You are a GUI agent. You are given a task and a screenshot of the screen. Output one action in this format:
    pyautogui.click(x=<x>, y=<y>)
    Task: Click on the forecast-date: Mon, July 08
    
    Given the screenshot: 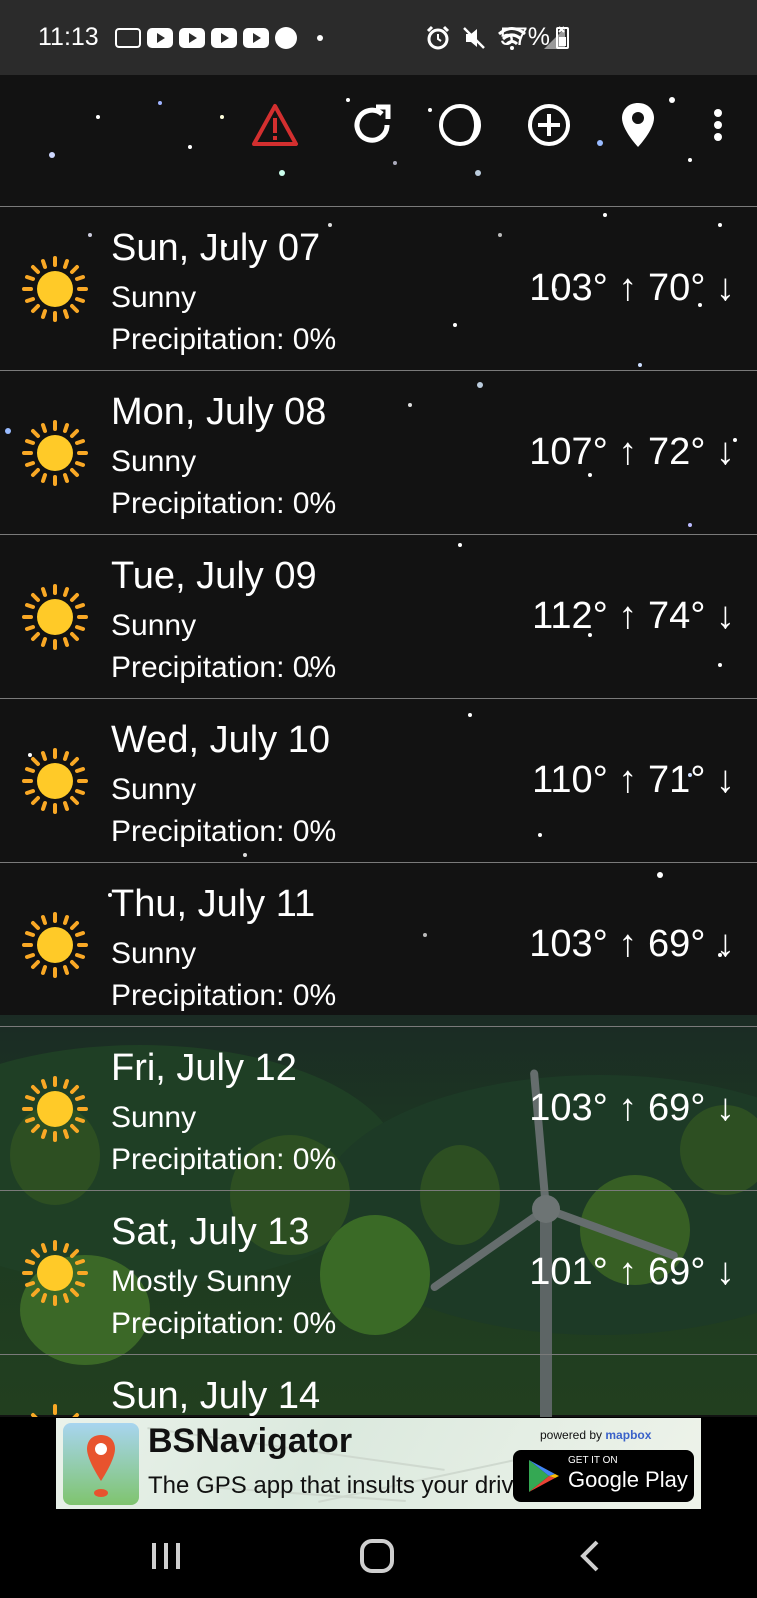 What is the action you would take?
    pyautogui.click(x=219, y=412)
    